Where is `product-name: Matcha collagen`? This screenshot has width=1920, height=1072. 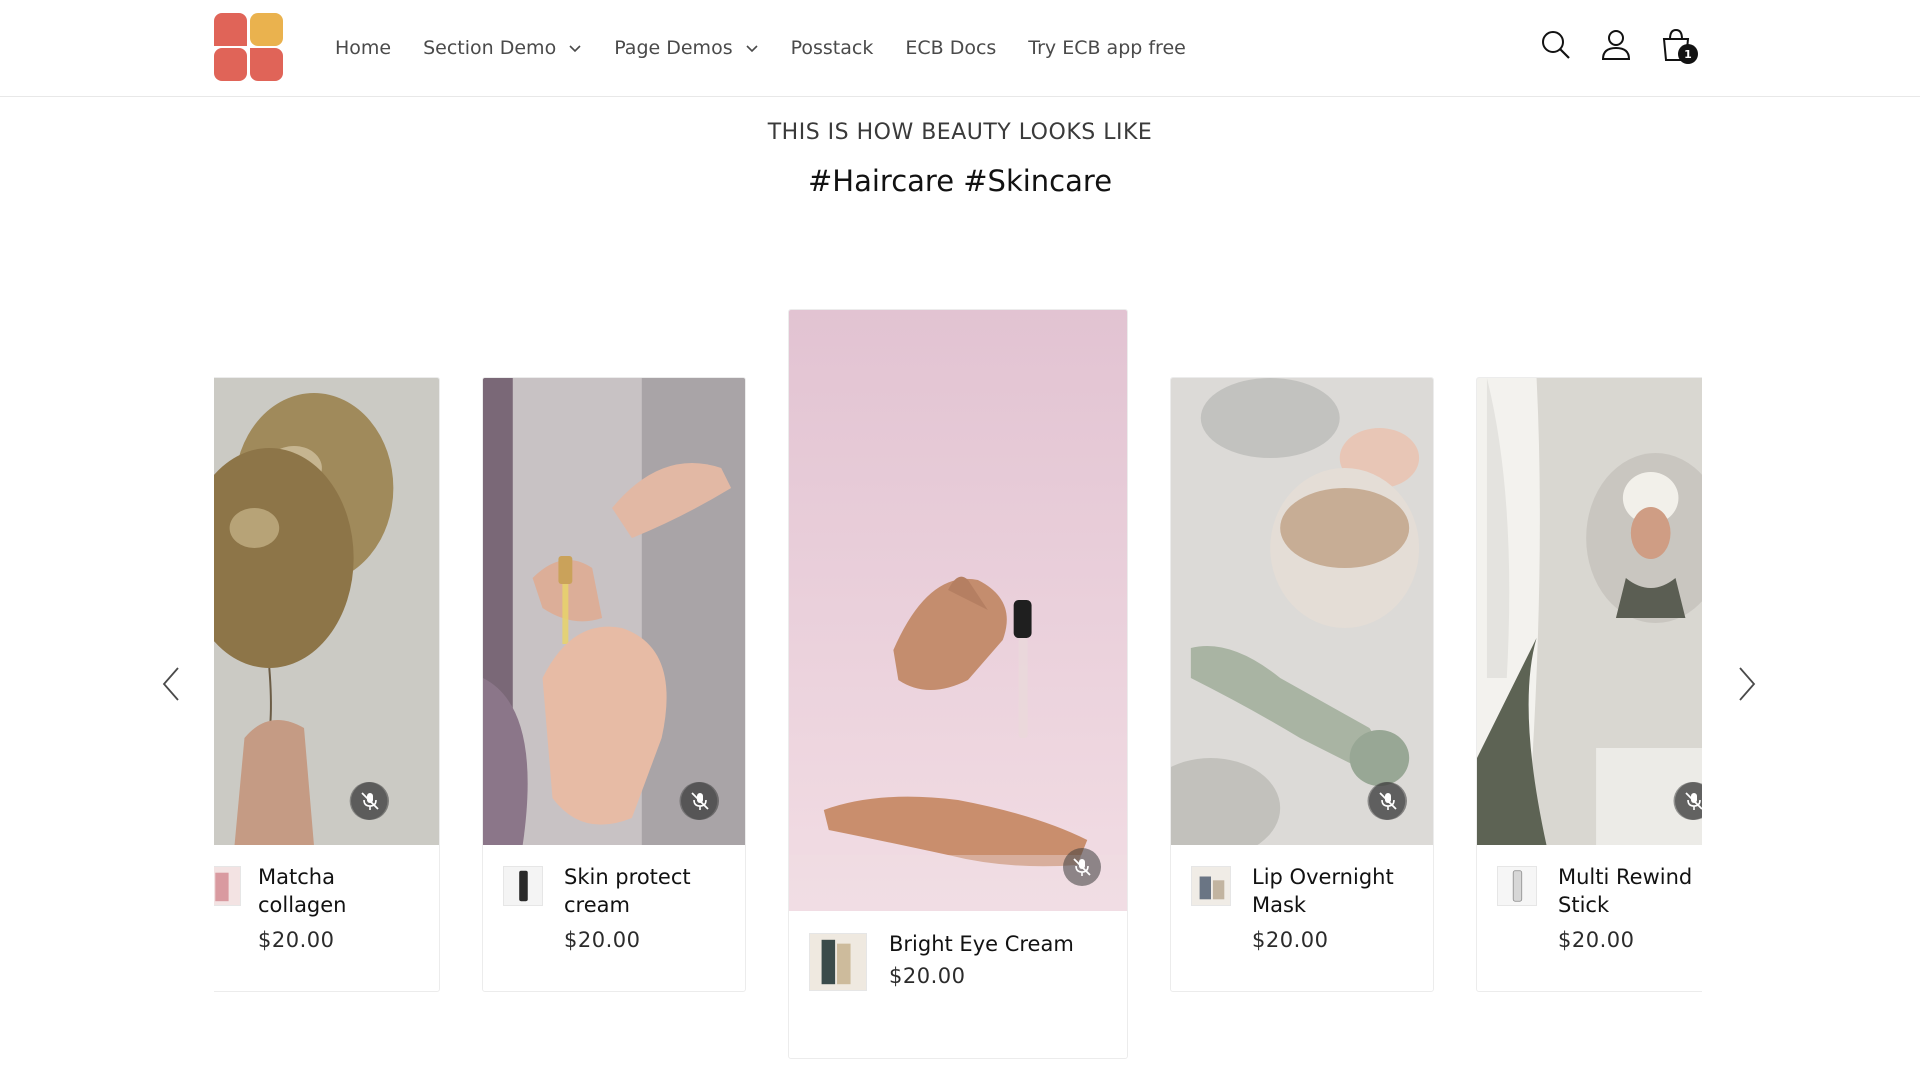 product-name: Matcha collagen is located at coordinates (343, 891).